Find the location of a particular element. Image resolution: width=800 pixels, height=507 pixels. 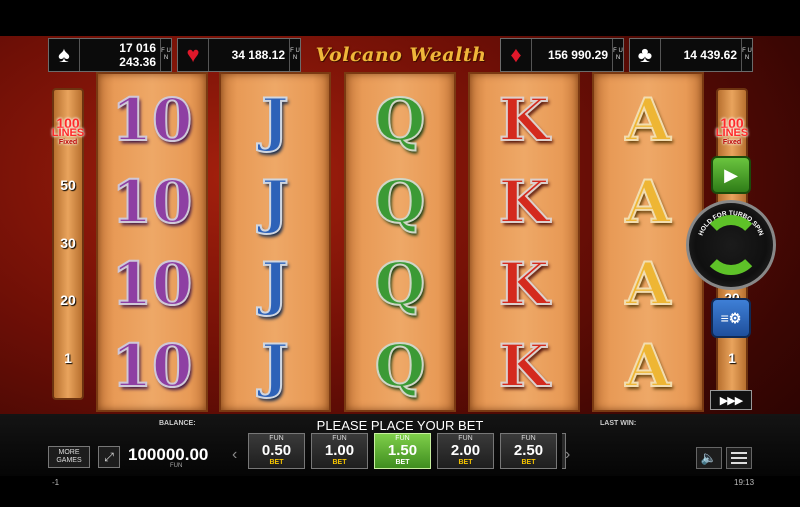

club-icon: ♣ is located at coordinates (645, 55).